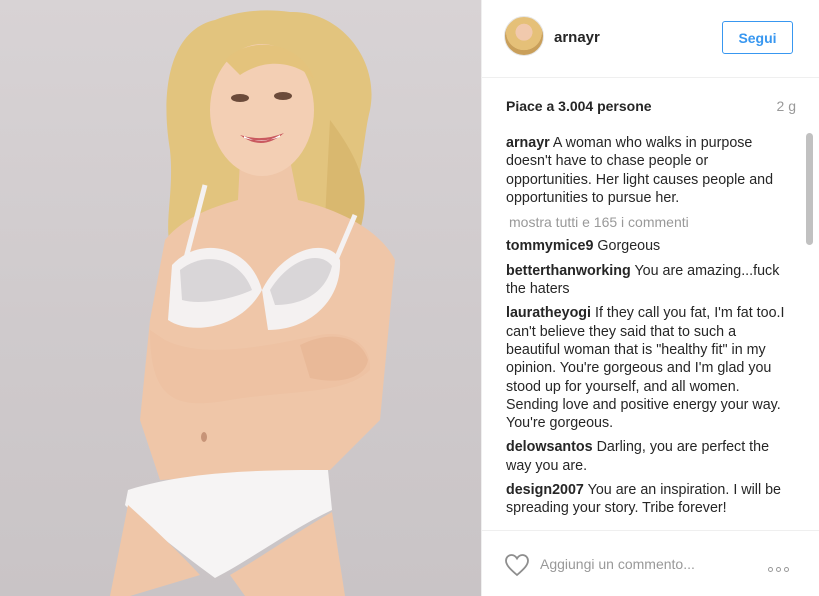 The width and height of the screenshot is (819, 596). Describe the element at coordinates (549, 447) in the screenshot. I see `comment-user: delowsantos` at that location.